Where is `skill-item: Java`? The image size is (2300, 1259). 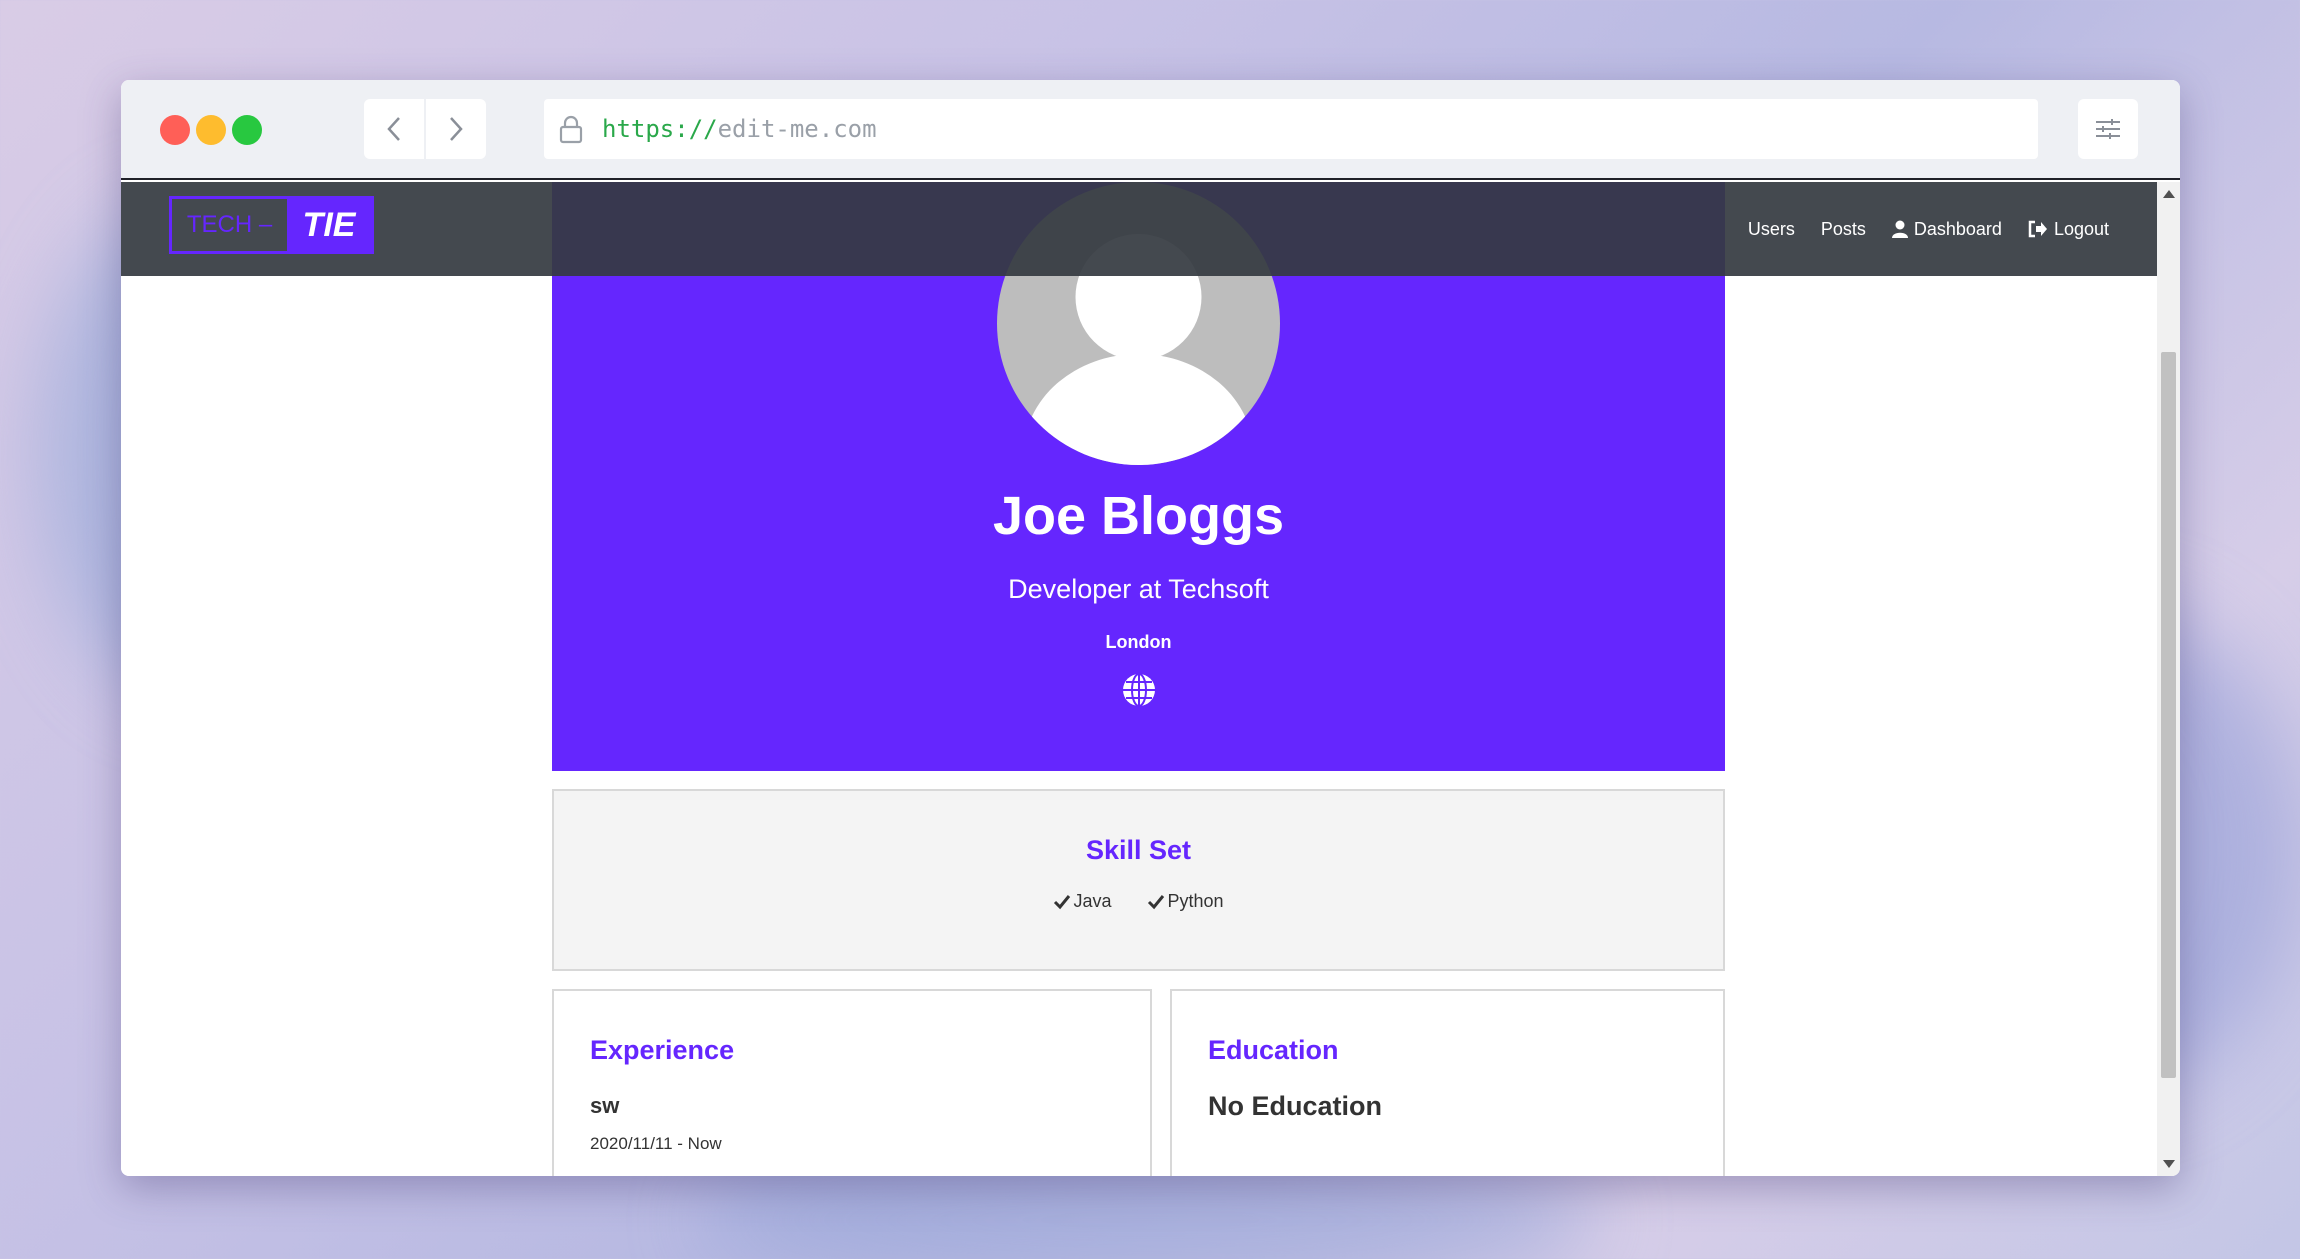 skill-item: Java is located at coordinates (1082, 901).